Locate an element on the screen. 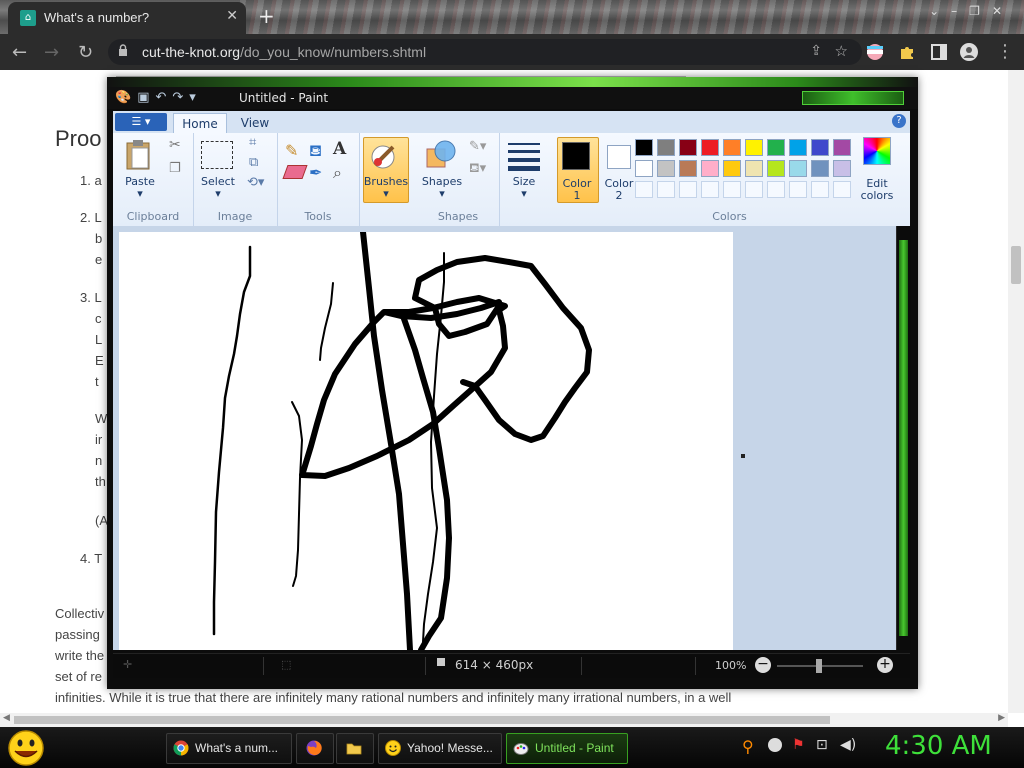 The width and height of the screenshot is (1024, 768). quick-access-toolbar: 🎨▣↶↷▾ is located at coordinates (158, 97).